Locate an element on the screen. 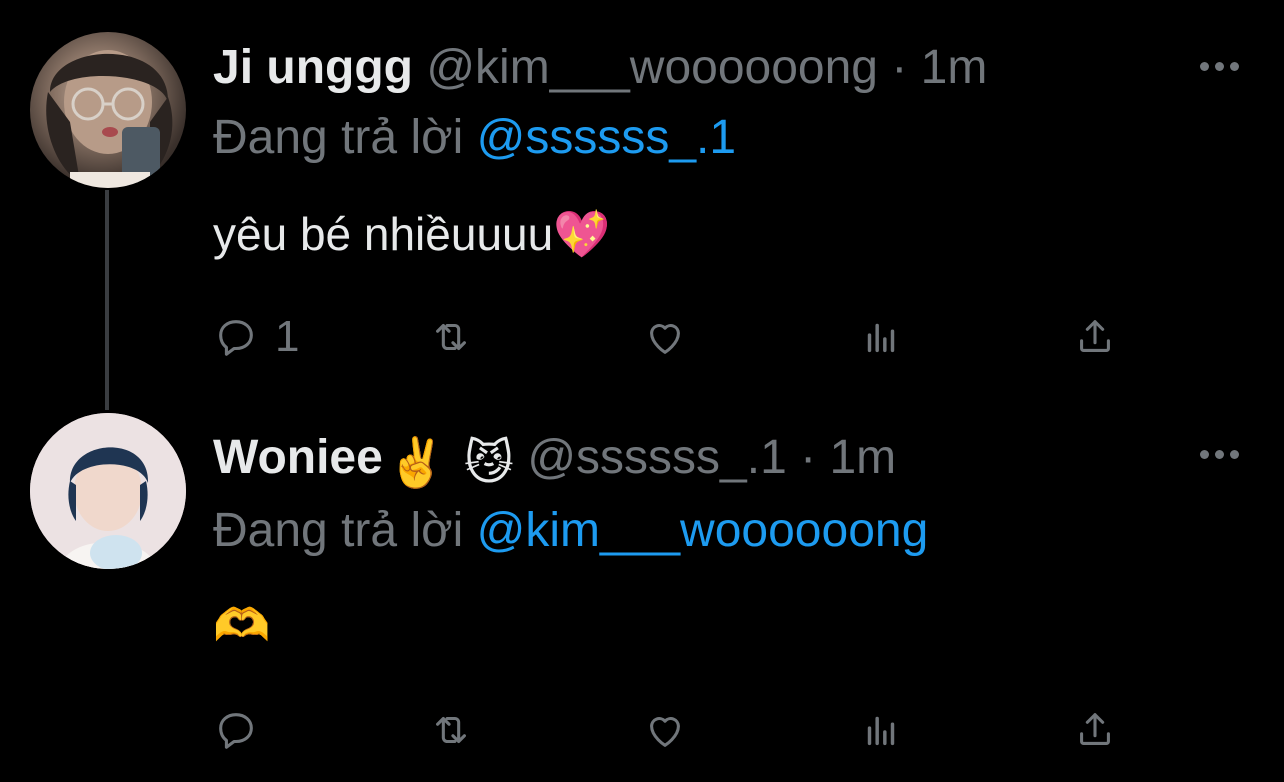  sparkling-heart-emoji: 💖 is located at coordinates (582, 234).